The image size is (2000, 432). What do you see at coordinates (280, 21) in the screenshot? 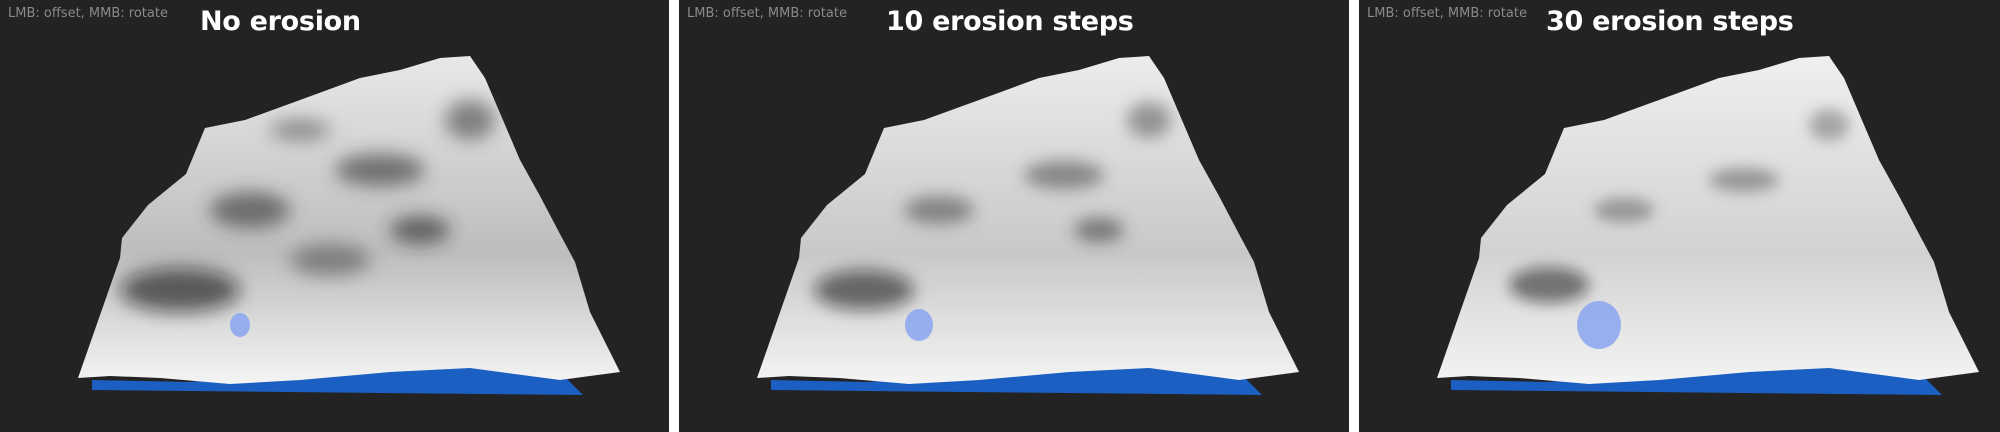
I see `panel-title: No erosion` at bounding box center [280, 21].